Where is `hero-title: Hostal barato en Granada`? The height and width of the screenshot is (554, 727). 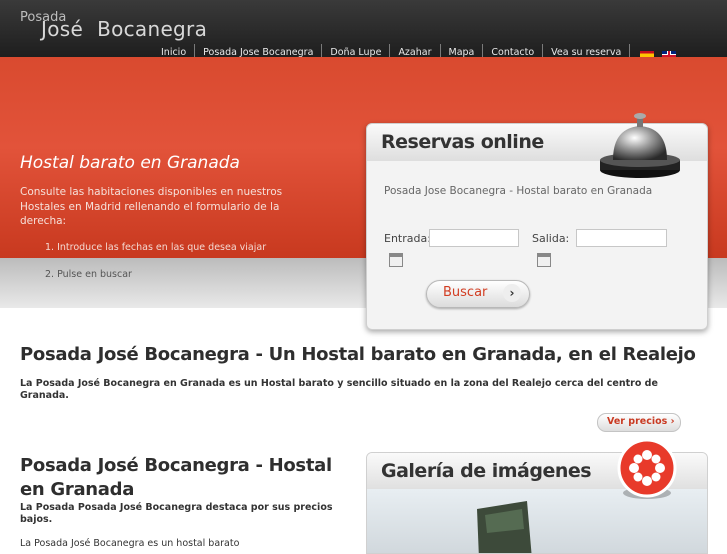
hero-title: Hostal barato en Granada is located at coordinates (130, 163).